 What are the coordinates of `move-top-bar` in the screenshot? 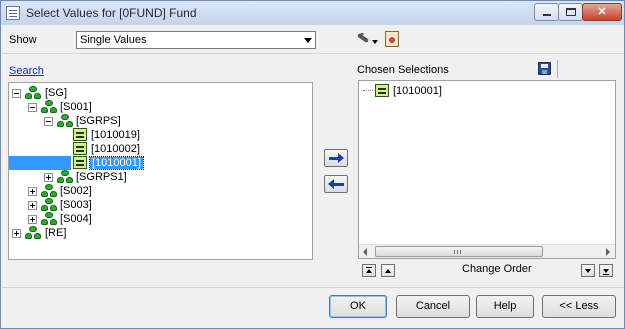 It's located at (369, 267).